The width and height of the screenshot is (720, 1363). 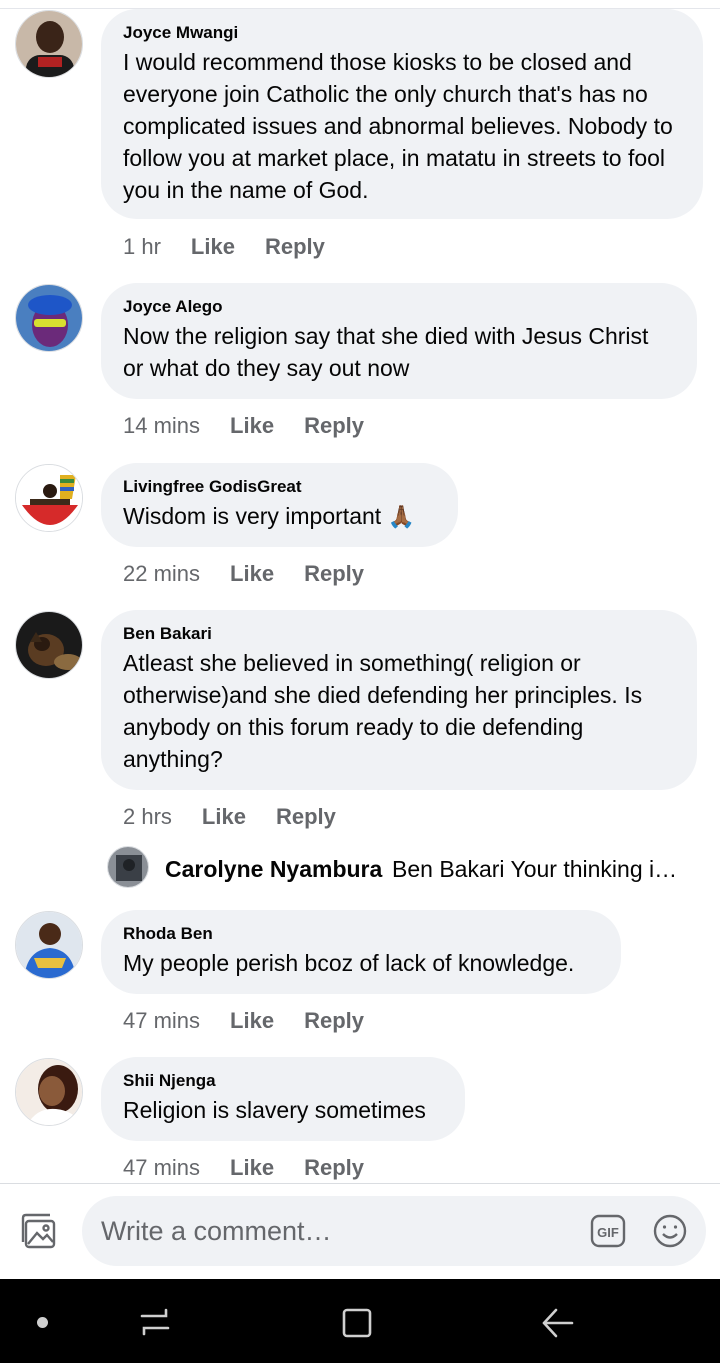 I want to click on comment-text: Wisdom is very important, so click(x=252, y=516).